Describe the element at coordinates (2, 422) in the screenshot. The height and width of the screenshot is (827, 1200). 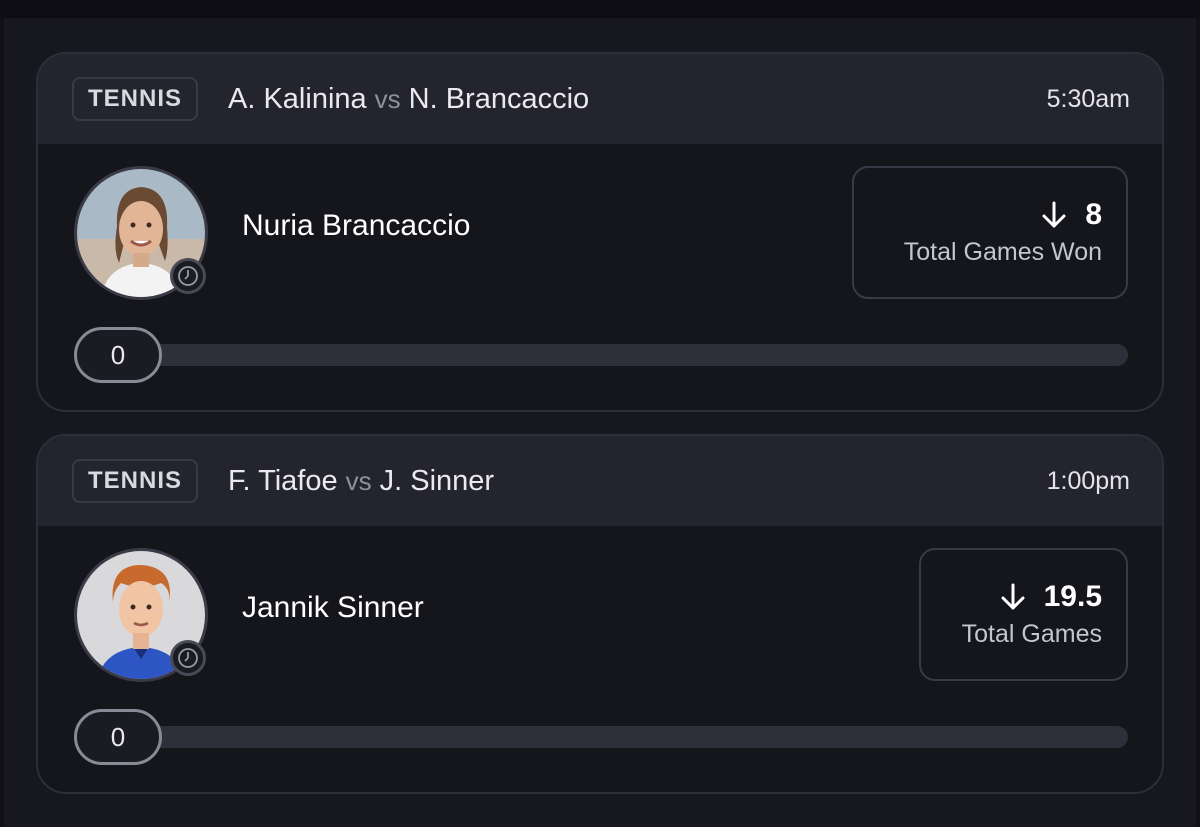
I see `left-edge` at that location.